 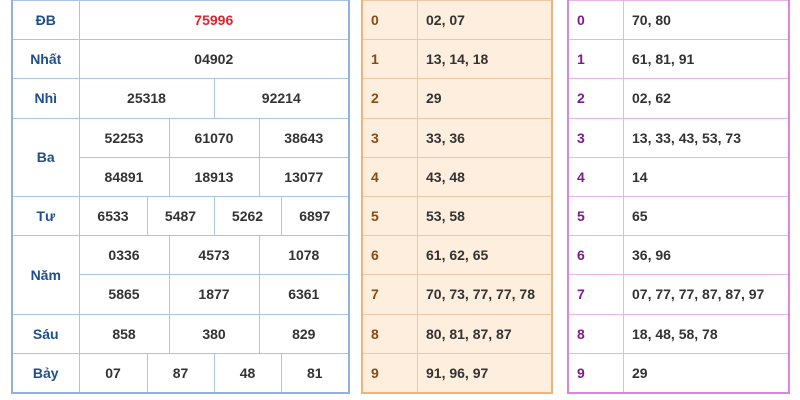 What do you see at coordinates (389, 98) in the screenshot?
I see `head-digit: 2` at bounding box center [389, 98].